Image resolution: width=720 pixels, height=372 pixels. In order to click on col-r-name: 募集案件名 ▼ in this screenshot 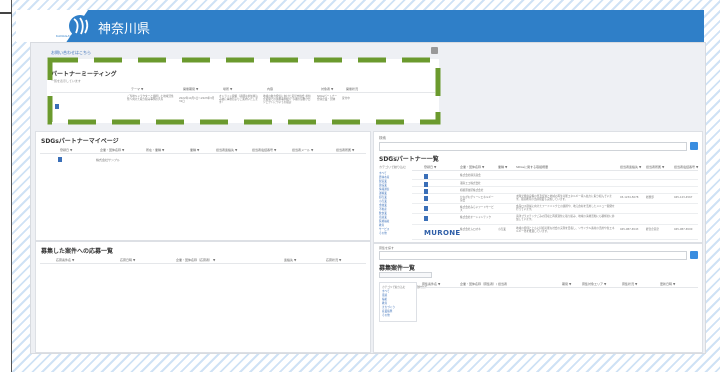, I will do `click(431, 284)`.